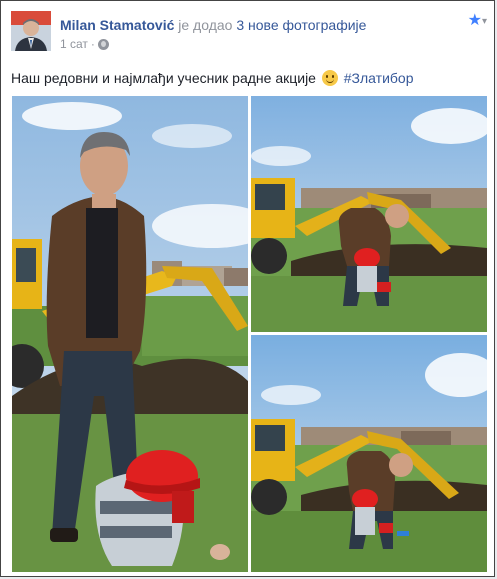 This screenshot has height=579, width=497. I want to click on avatar, so click(31, 31).